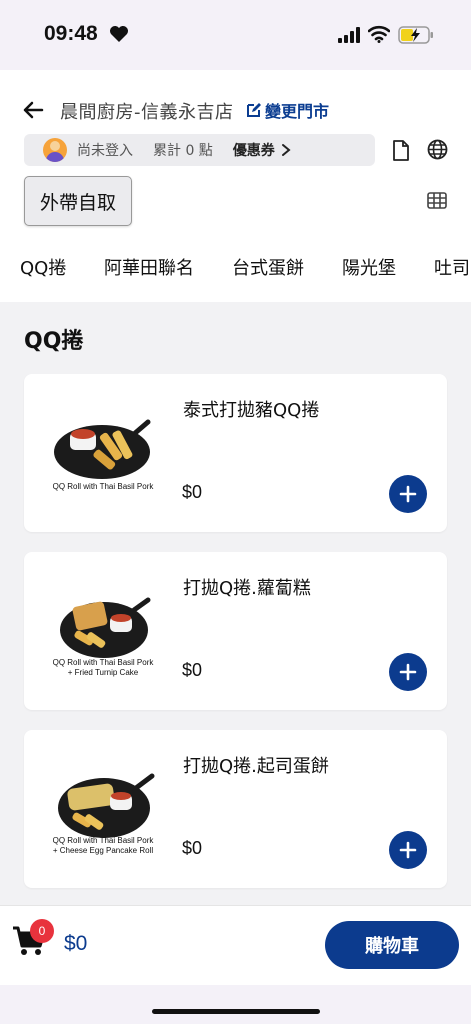 The image size is (471, 1024). What do you see at coordinates (452, 267) in the screenshot?
I see `tab-toast: 吐司` at bounding box center [452, 267].